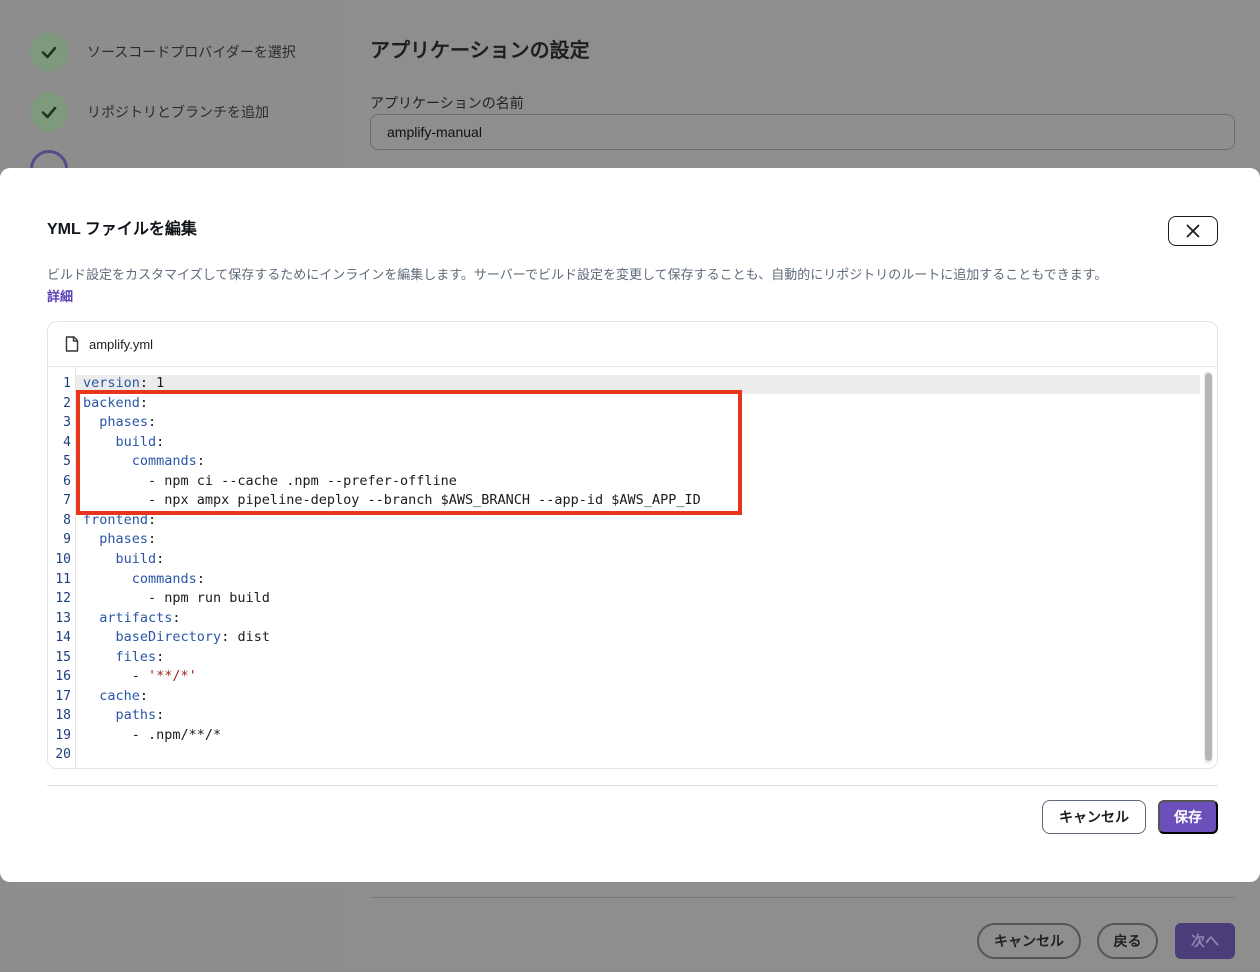  What do you see at coordinates (60, 295) in the screenshot?
I see `learn-more-link: 詳細` at bounding box center [60, 295].